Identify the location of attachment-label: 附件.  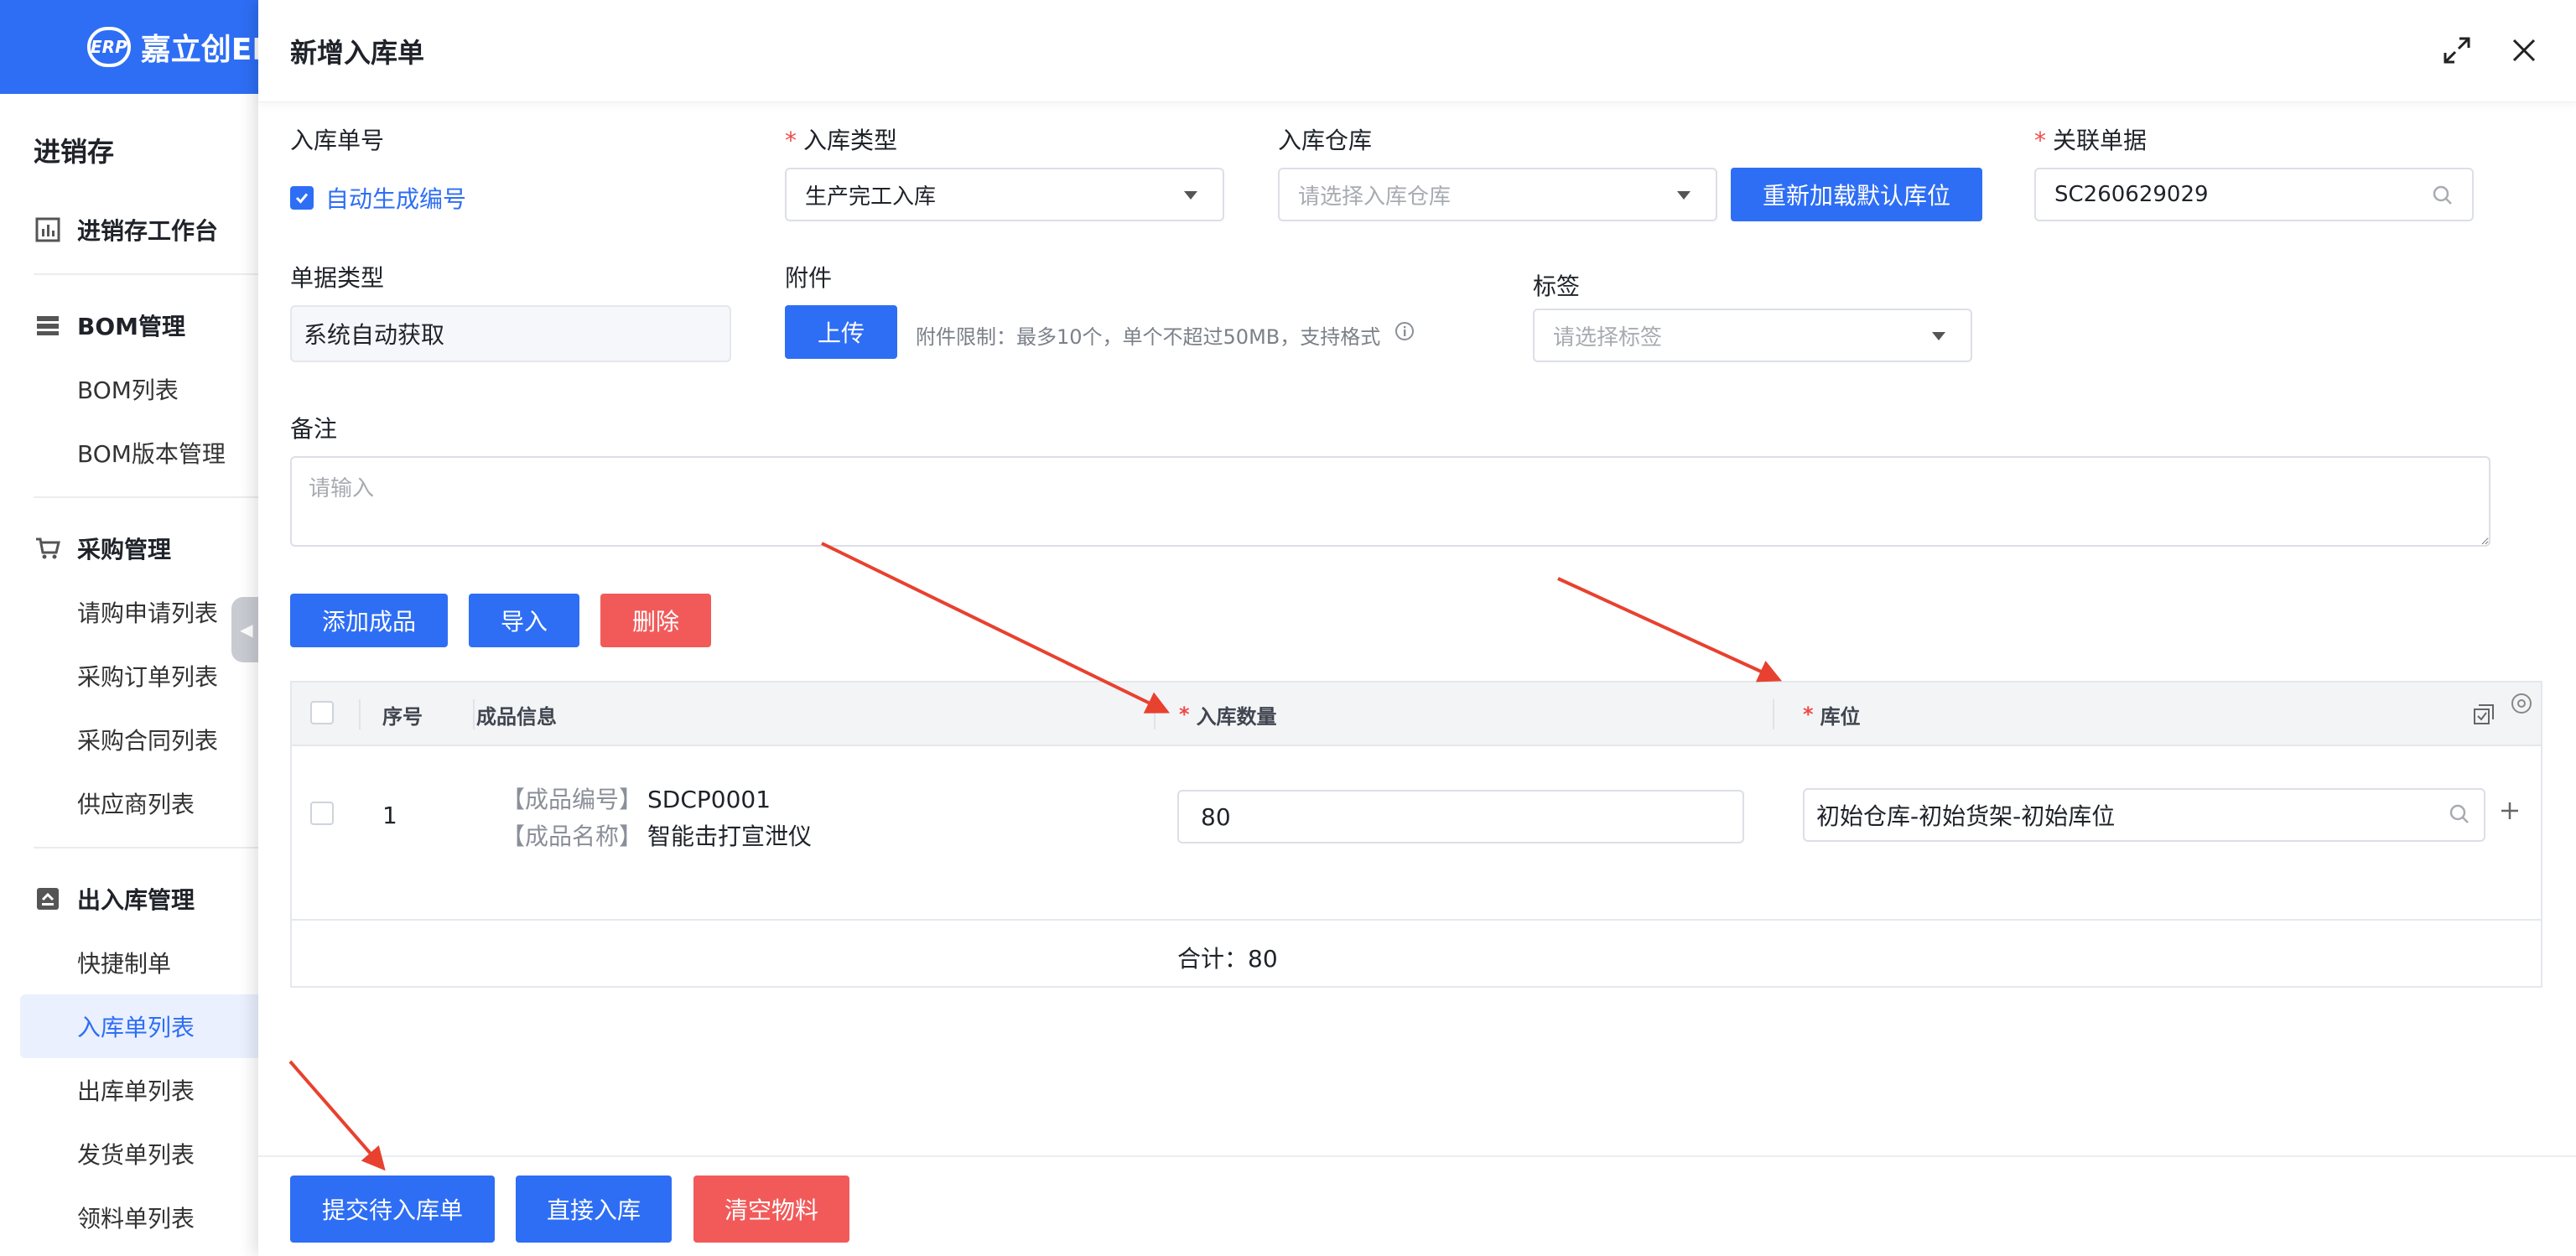
(809, 278).